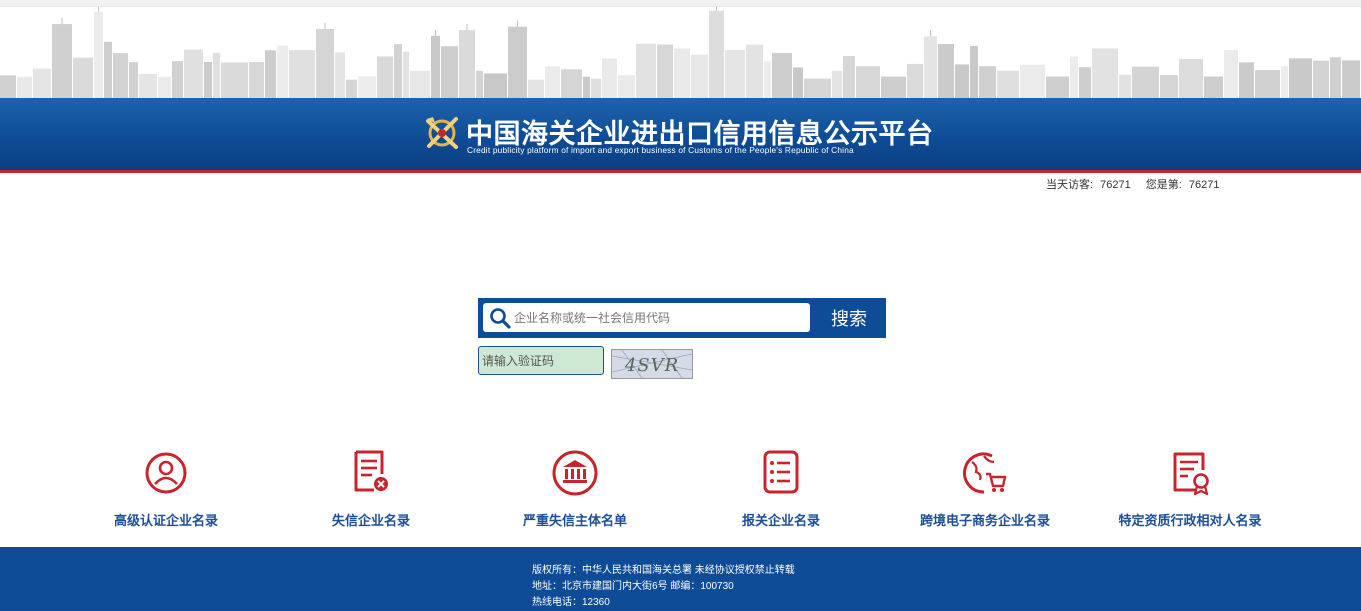  Describe the element at coordinates (1190, 521) in the screenshot. I see `category-label: 特定资质行政相对人名录` at that location.